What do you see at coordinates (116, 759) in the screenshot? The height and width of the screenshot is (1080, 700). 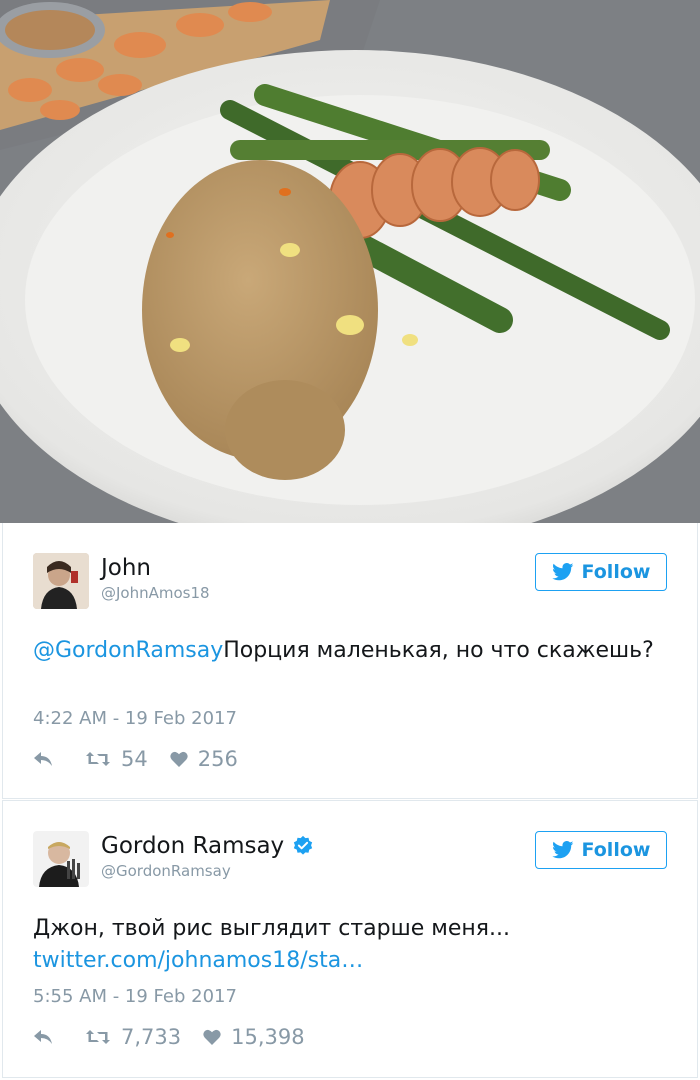 I see `retweet-button: 54` at bounding box center [116, 759].